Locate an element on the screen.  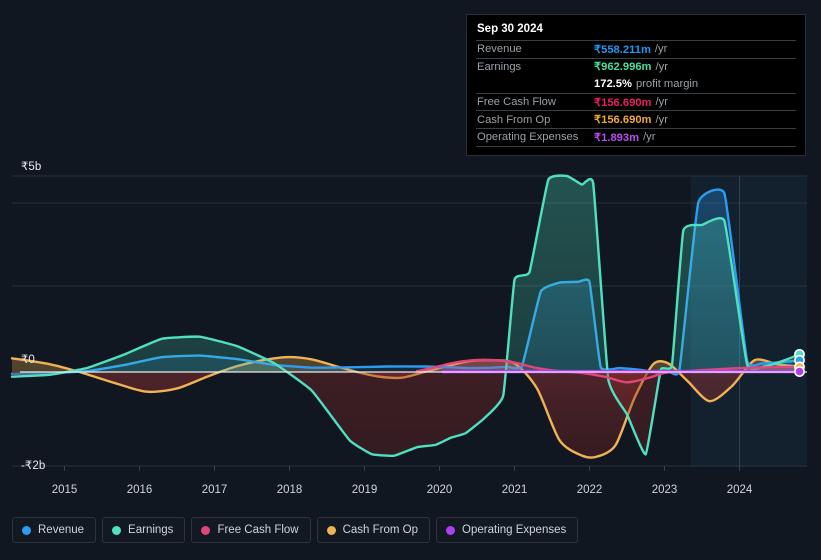
x-axis-label: 2024 is located at coordinates (739, 490).